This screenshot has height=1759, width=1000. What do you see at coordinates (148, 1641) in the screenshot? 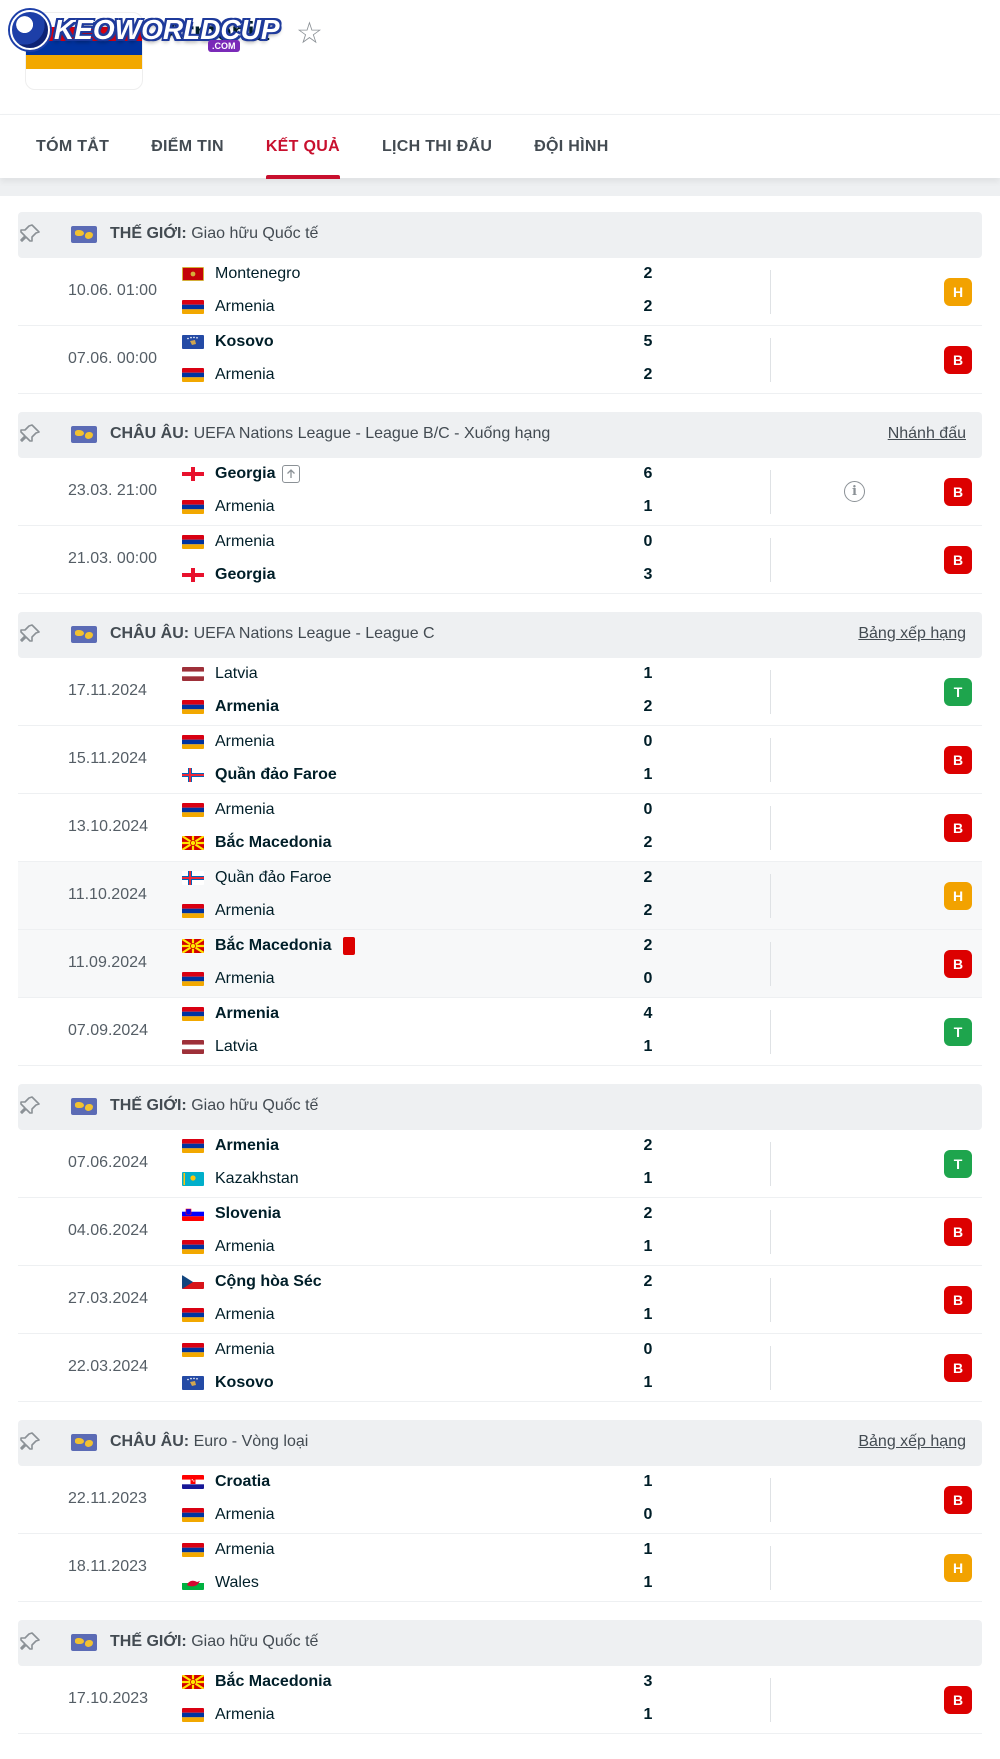
I see `league-region: THẾ GIỚI:` at bounding box center [148, 1641].